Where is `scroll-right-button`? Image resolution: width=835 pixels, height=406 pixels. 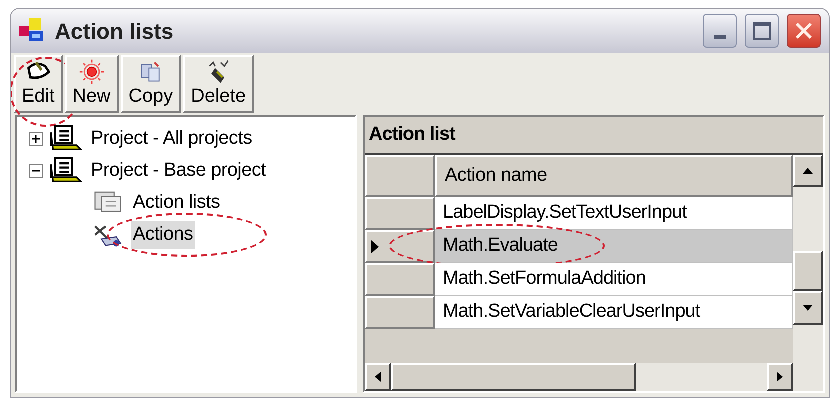 scroll-right-button is located at coordinates (780, 377).